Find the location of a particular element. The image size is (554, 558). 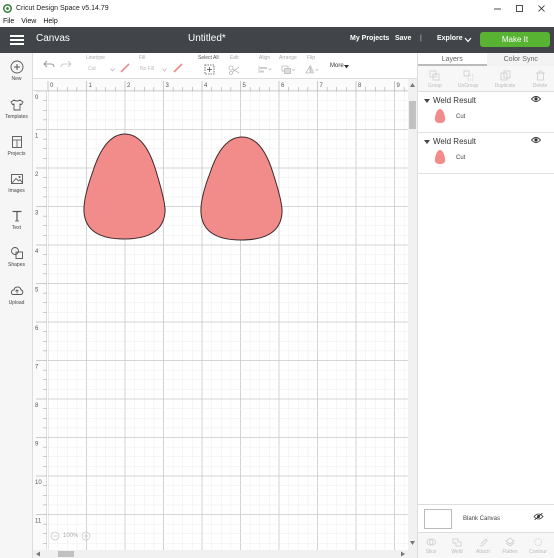

contour-button: Contour is located at coordinates (538, 552).